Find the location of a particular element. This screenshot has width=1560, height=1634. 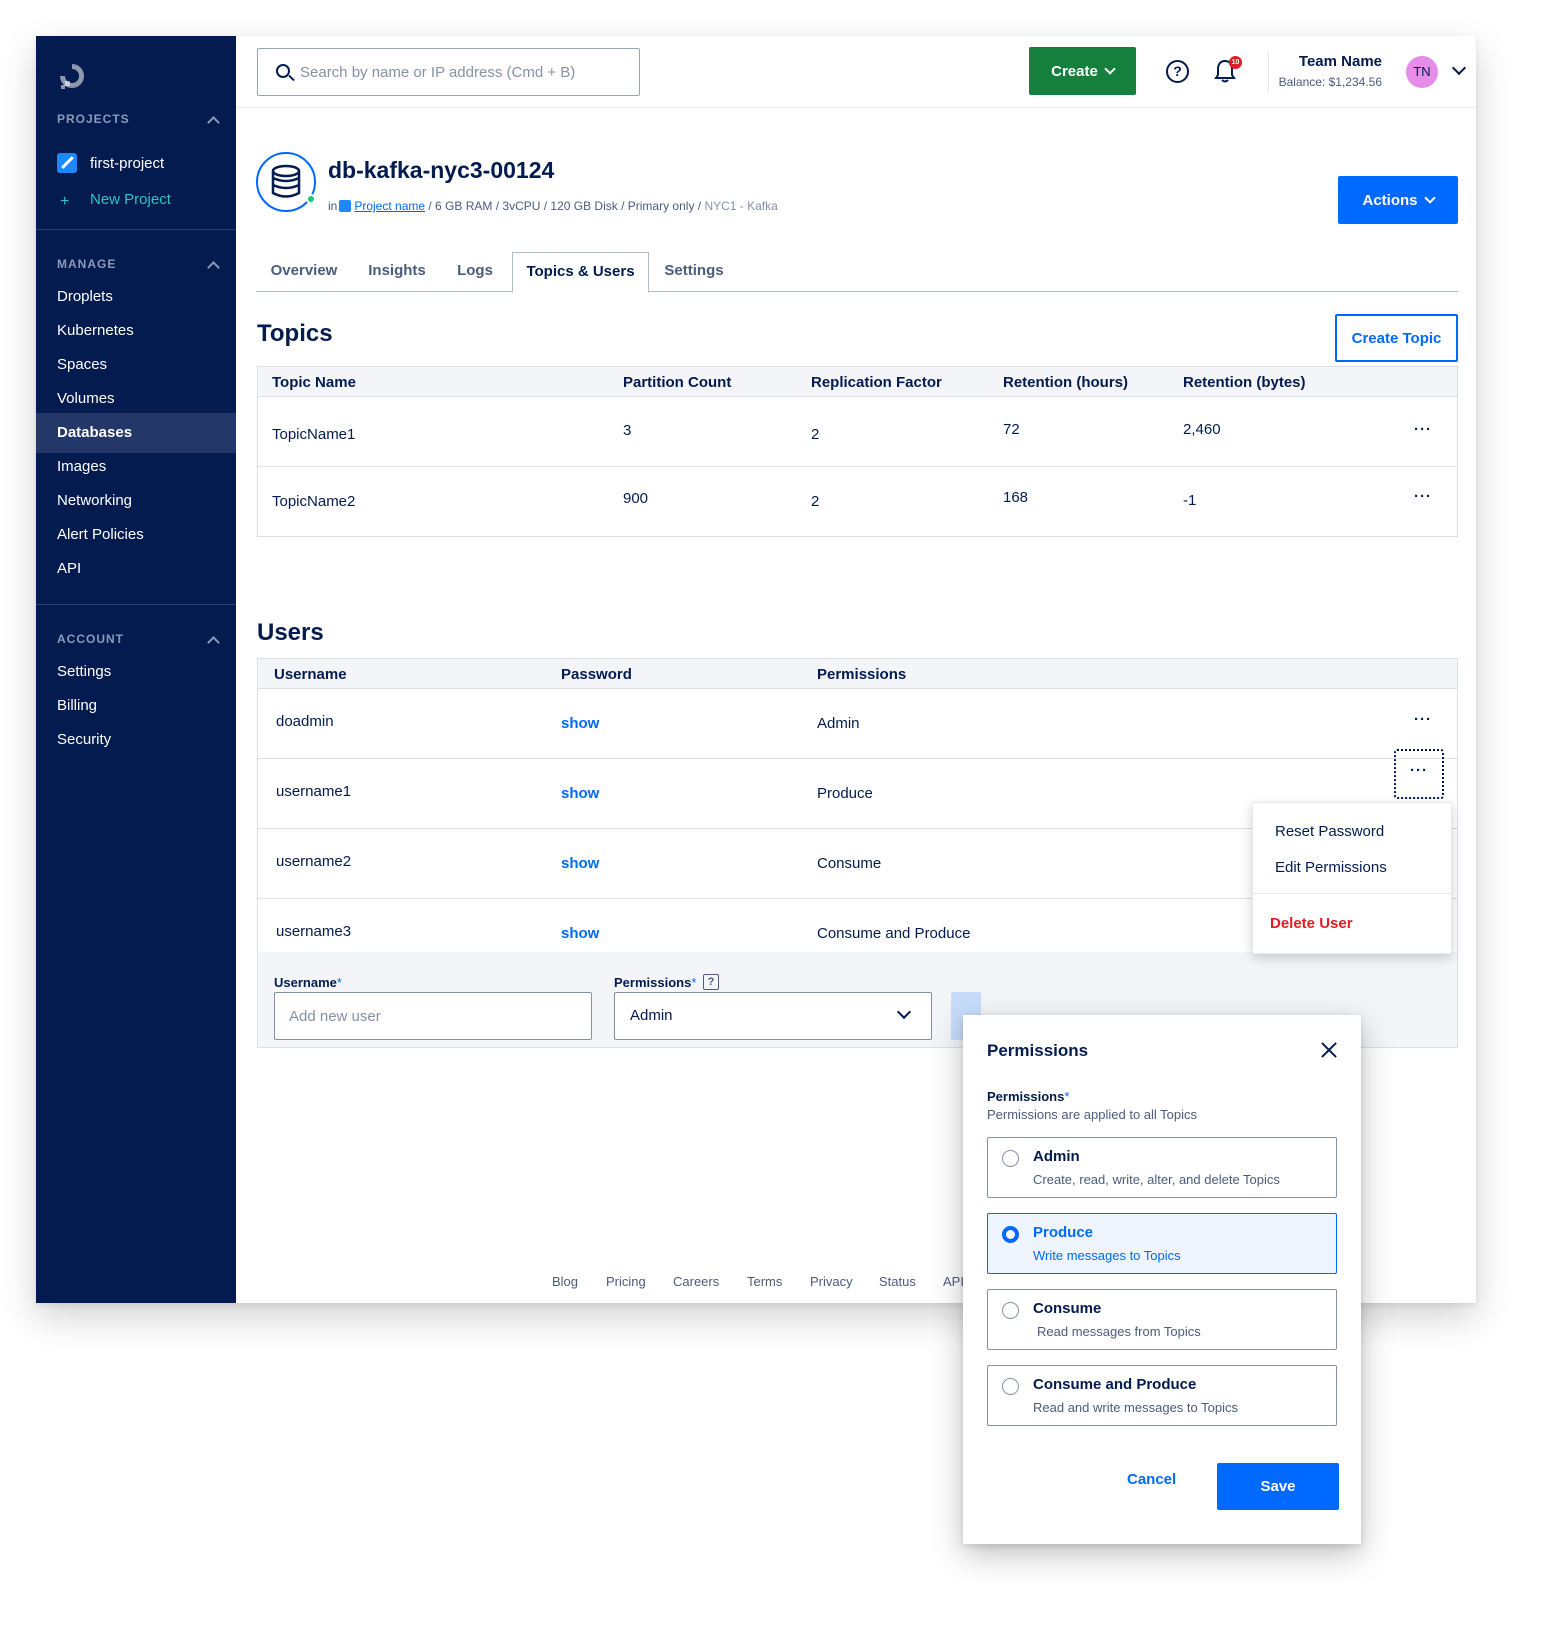

username-input is located at coordinates (433, 1016).